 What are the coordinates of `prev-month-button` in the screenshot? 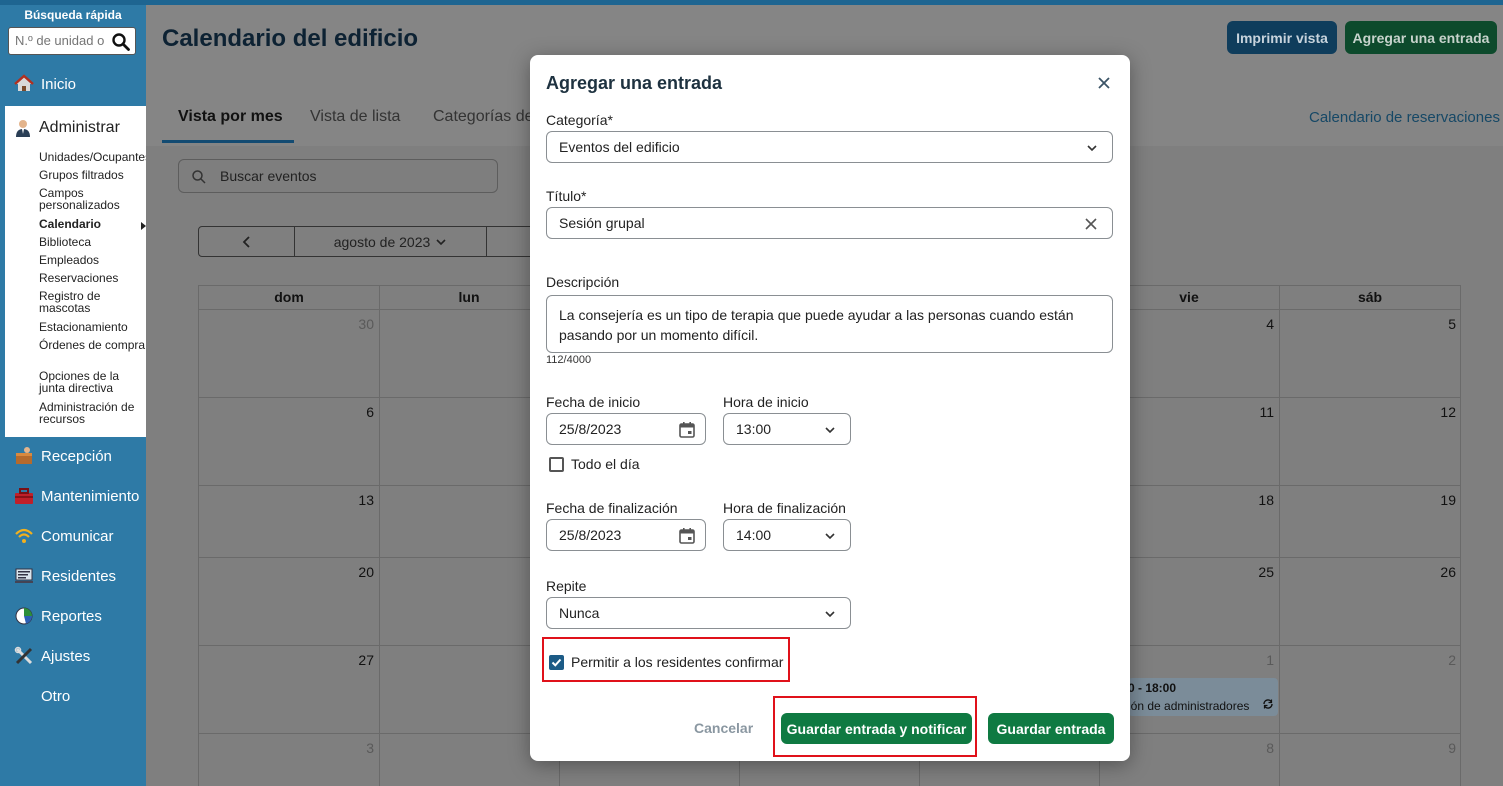 It's located at (247, 241).